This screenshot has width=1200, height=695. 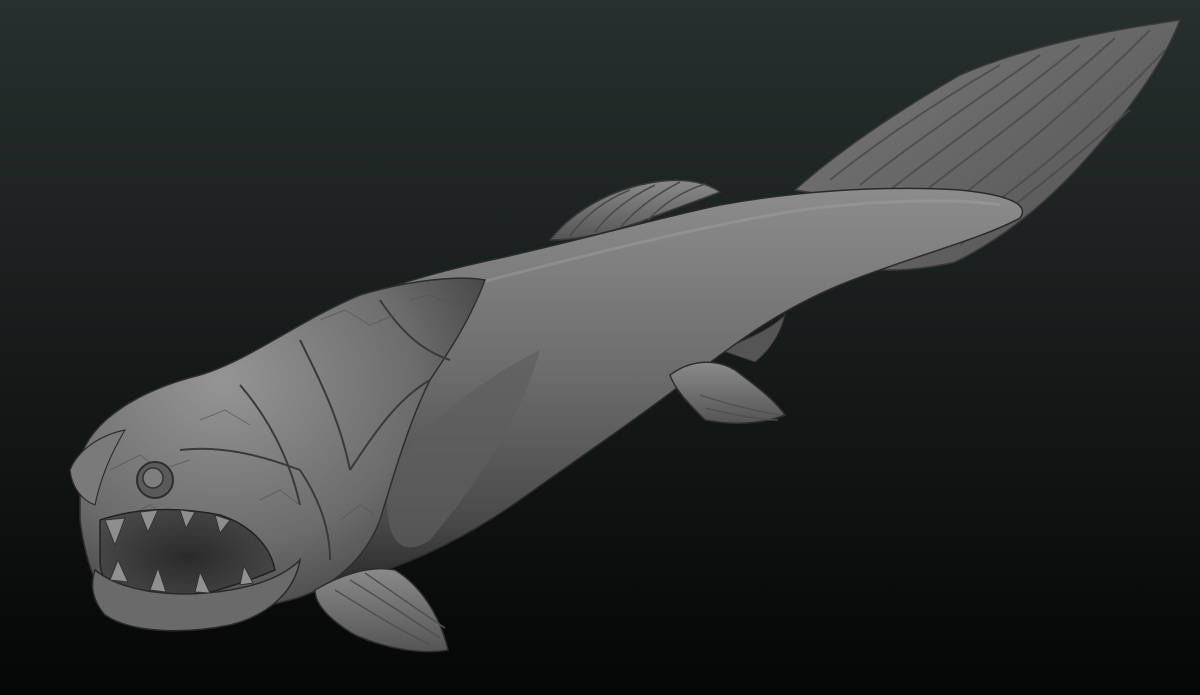 What do you see at coordinates (153, 478) in the screenshot?
I see `eye` at bounding box center [153, 478].